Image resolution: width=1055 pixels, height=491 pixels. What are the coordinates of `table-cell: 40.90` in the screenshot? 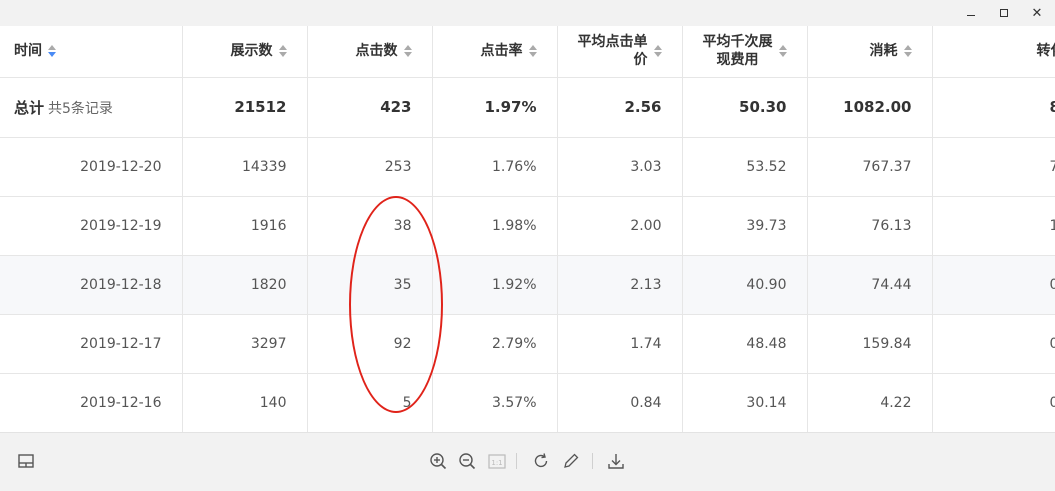 It's located at (745, 285).